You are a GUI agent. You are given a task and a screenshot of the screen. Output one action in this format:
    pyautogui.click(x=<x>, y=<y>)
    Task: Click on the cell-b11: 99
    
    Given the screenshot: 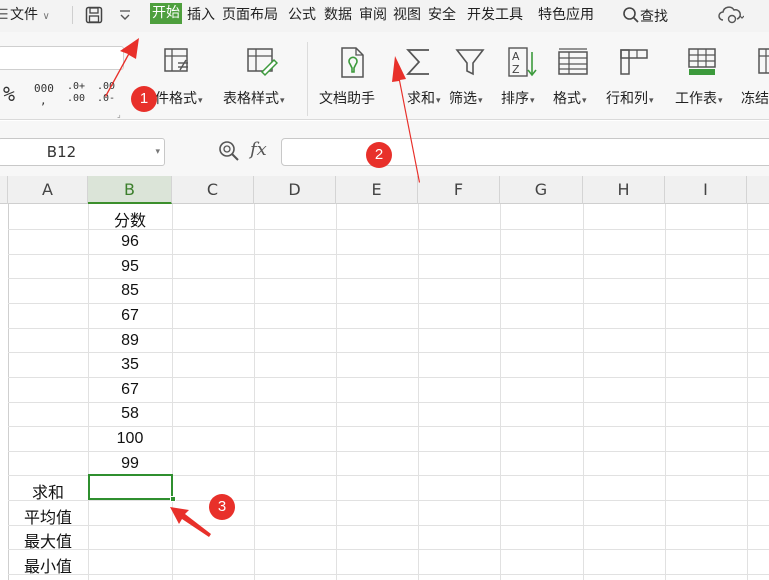 What is the action you would take?
    pyautogui.click(x=130, y=464)
    